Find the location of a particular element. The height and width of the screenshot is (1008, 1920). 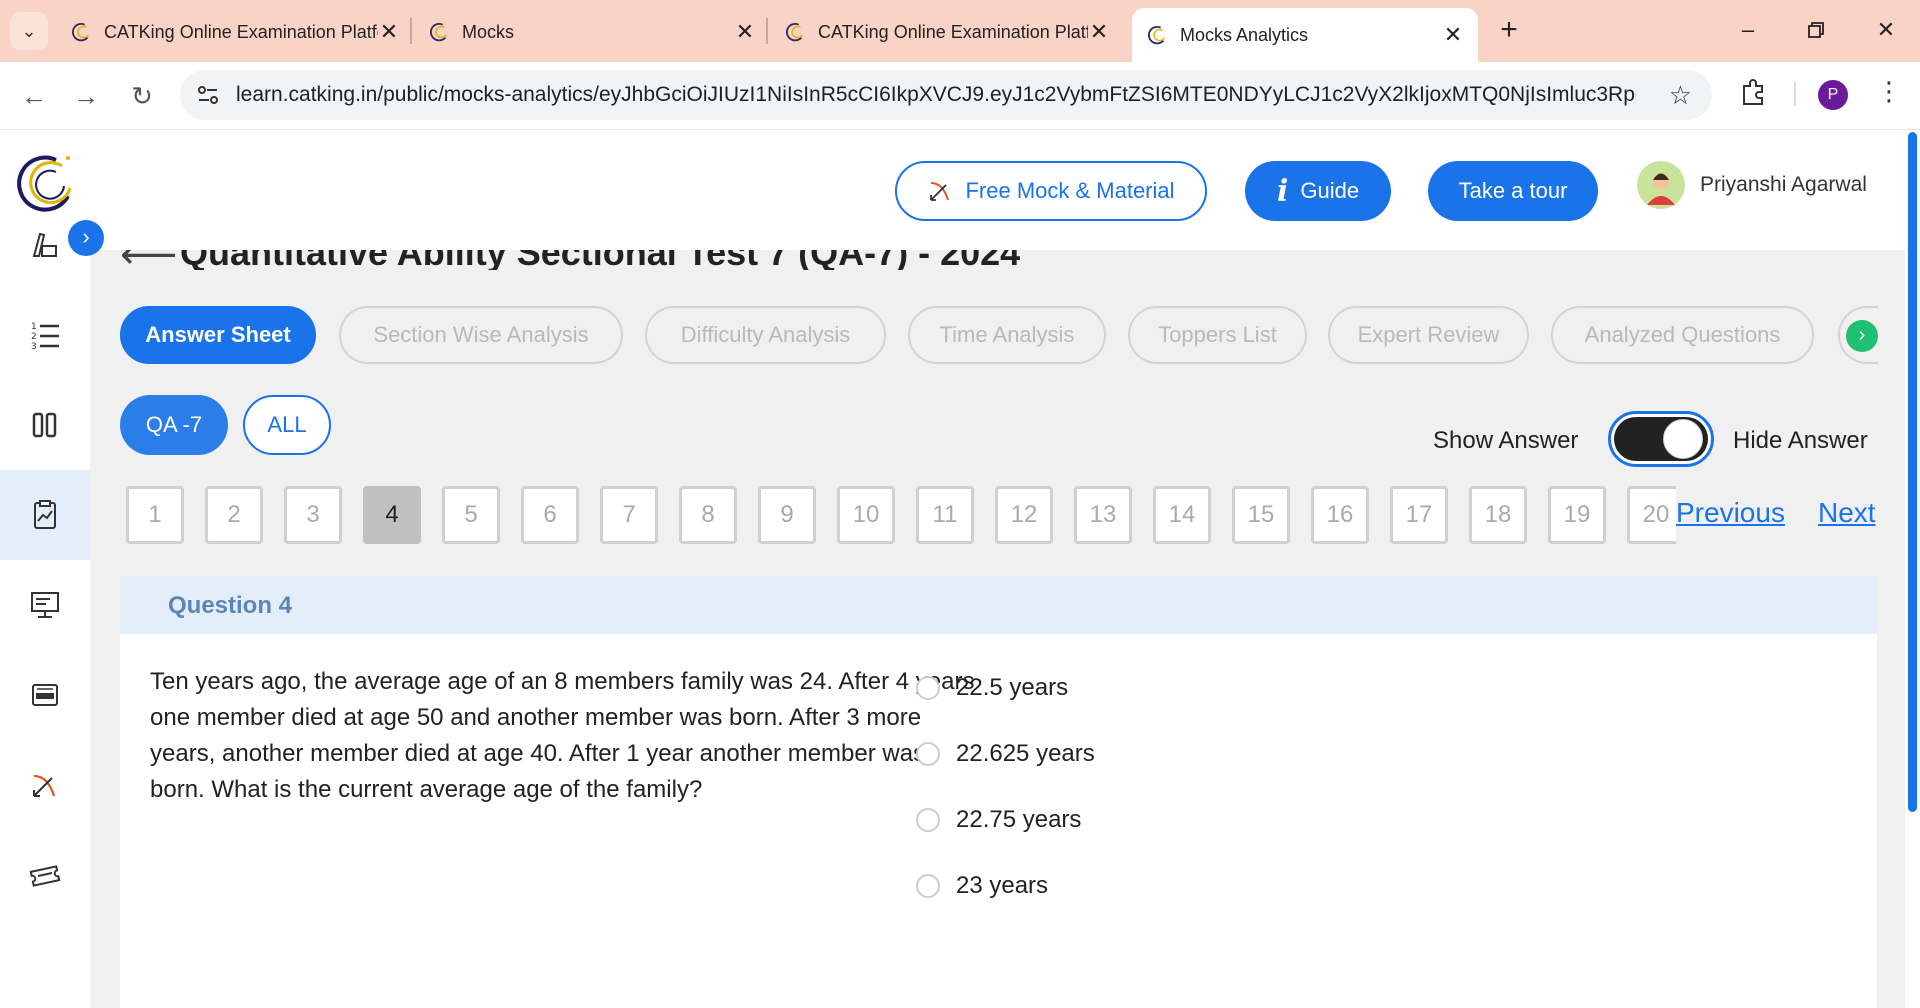

question-number-button: 1 is located at coordinates (155, 515).